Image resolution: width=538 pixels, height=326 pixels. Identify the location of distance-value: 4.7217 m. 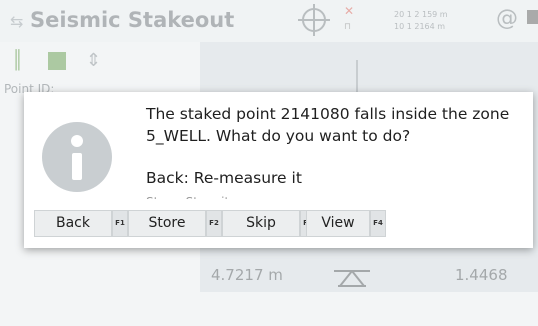
(247, 275).